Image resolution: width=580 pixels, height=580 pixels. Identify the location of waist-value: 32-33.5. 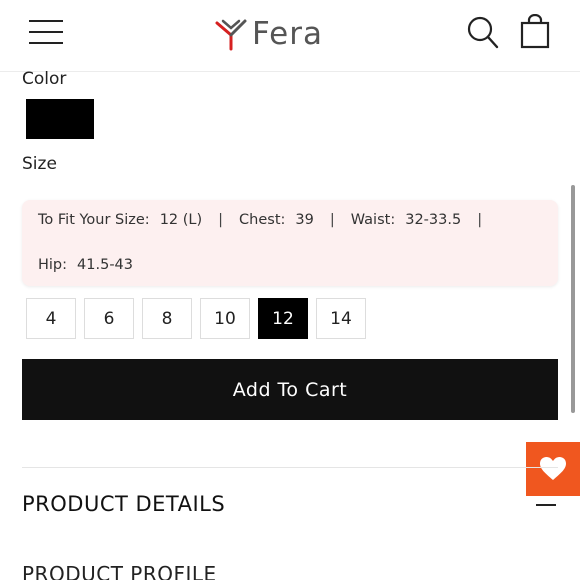
(433, 220).